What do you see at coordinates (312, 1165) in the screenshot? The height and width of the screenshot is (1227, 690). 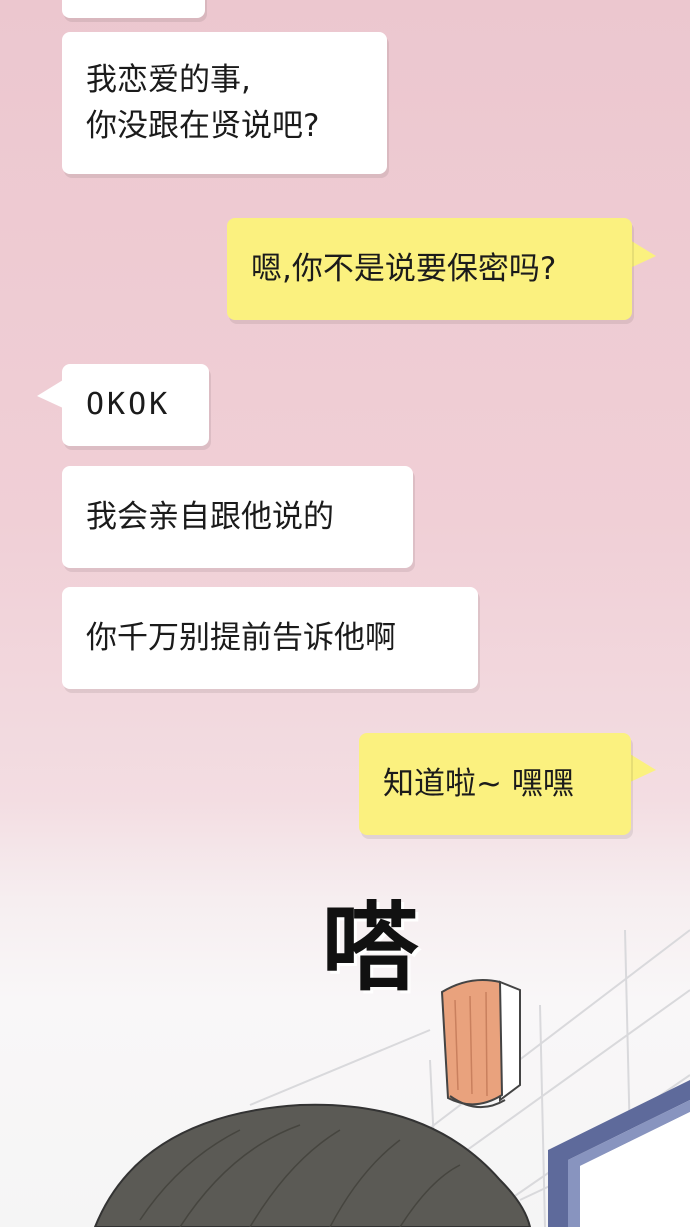 I see `character-hair` at bounding box center [312, 1165].